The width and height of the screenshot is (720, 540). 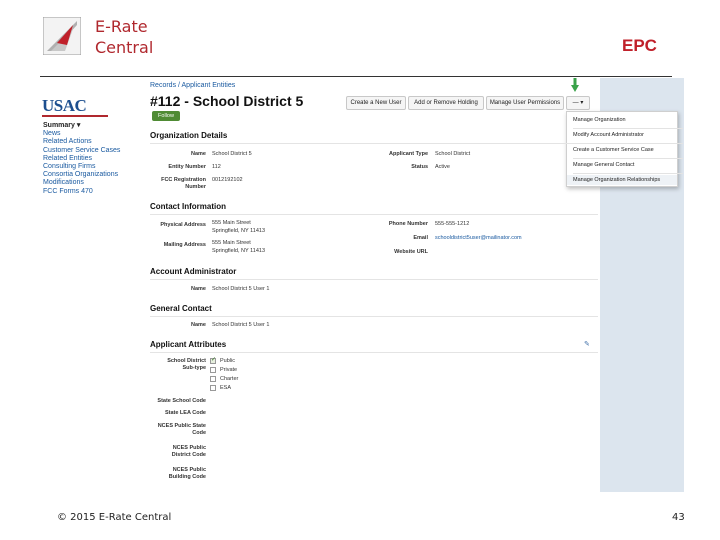 I want to click on nav-item-consulting-firms: Consulting Firms, so click(x=91, y=167).